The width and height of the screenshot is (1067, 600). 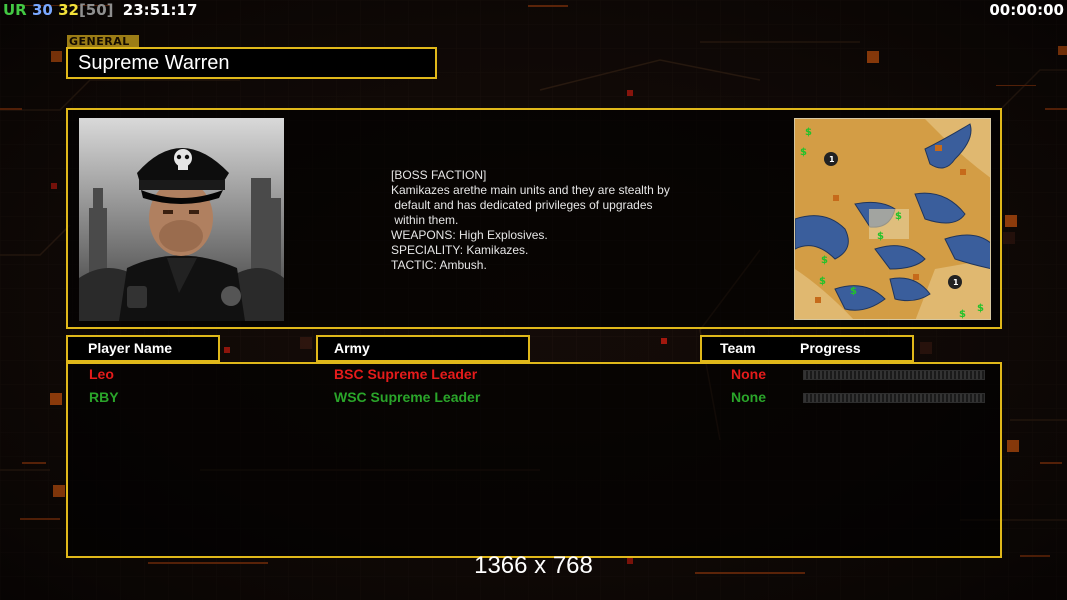 I want to click on general-name: Supreme Warren, so click(x=251, y=63).